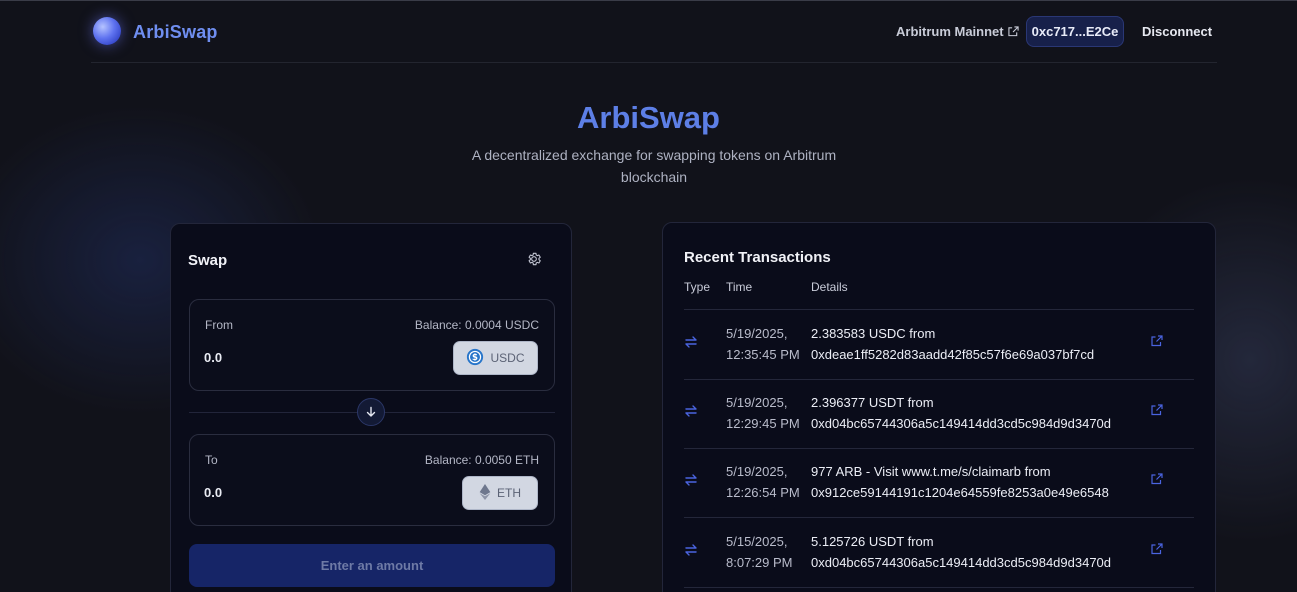 This screenshot has height=592, width=1297. Describe the element at coordinates (372, 480) in the screenshot. I see `to-token-panel: To Balance: 0.0050 ETH ETH` at that location.